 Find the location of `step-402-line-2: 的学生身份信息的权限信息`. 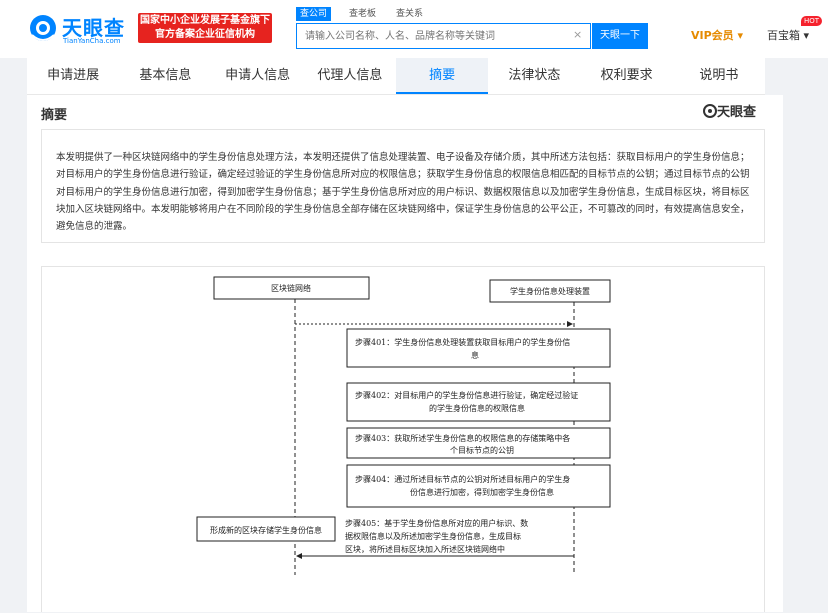

step-402-line-2: 的学生身份信息的权限信息 is located at coordinates (477, 408).